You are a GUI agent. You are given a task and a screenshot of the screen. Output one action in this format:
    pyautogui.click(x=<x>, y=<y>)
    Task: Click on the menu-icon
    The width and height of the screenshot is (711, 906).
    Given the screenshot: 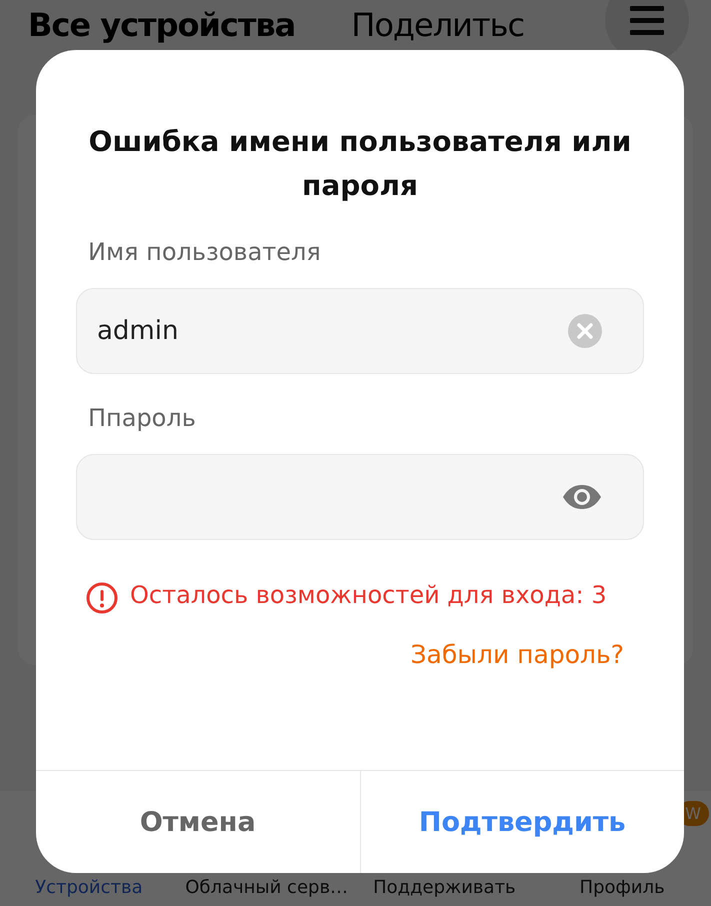 What is the action you would take?
    pyautogui.click(x=647, y=20)
    